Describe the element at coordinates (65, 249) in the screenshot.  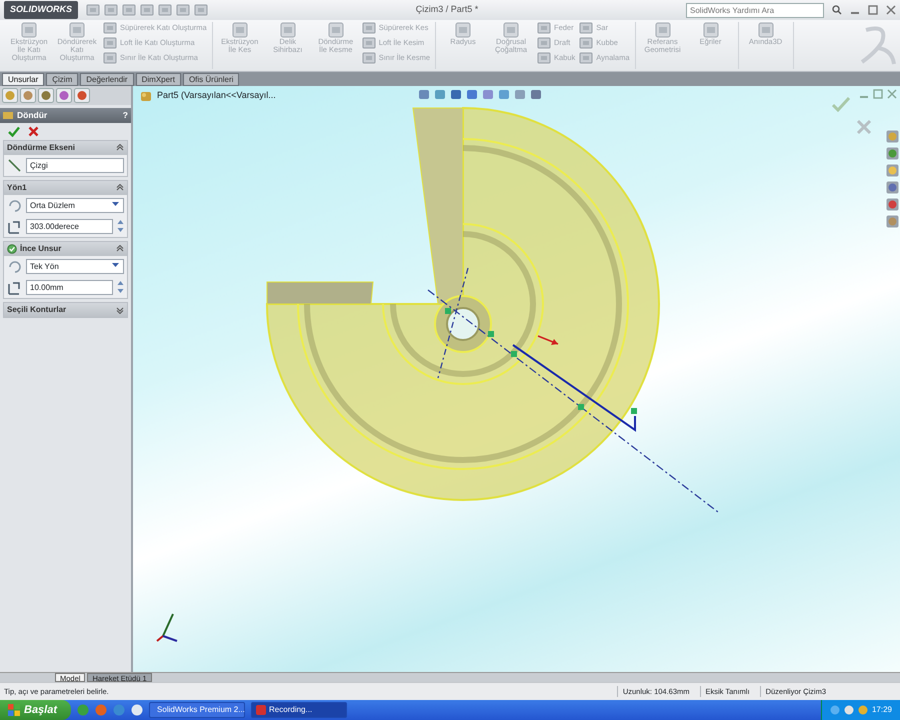
I see `section-header: İnce Unsur` at that location.